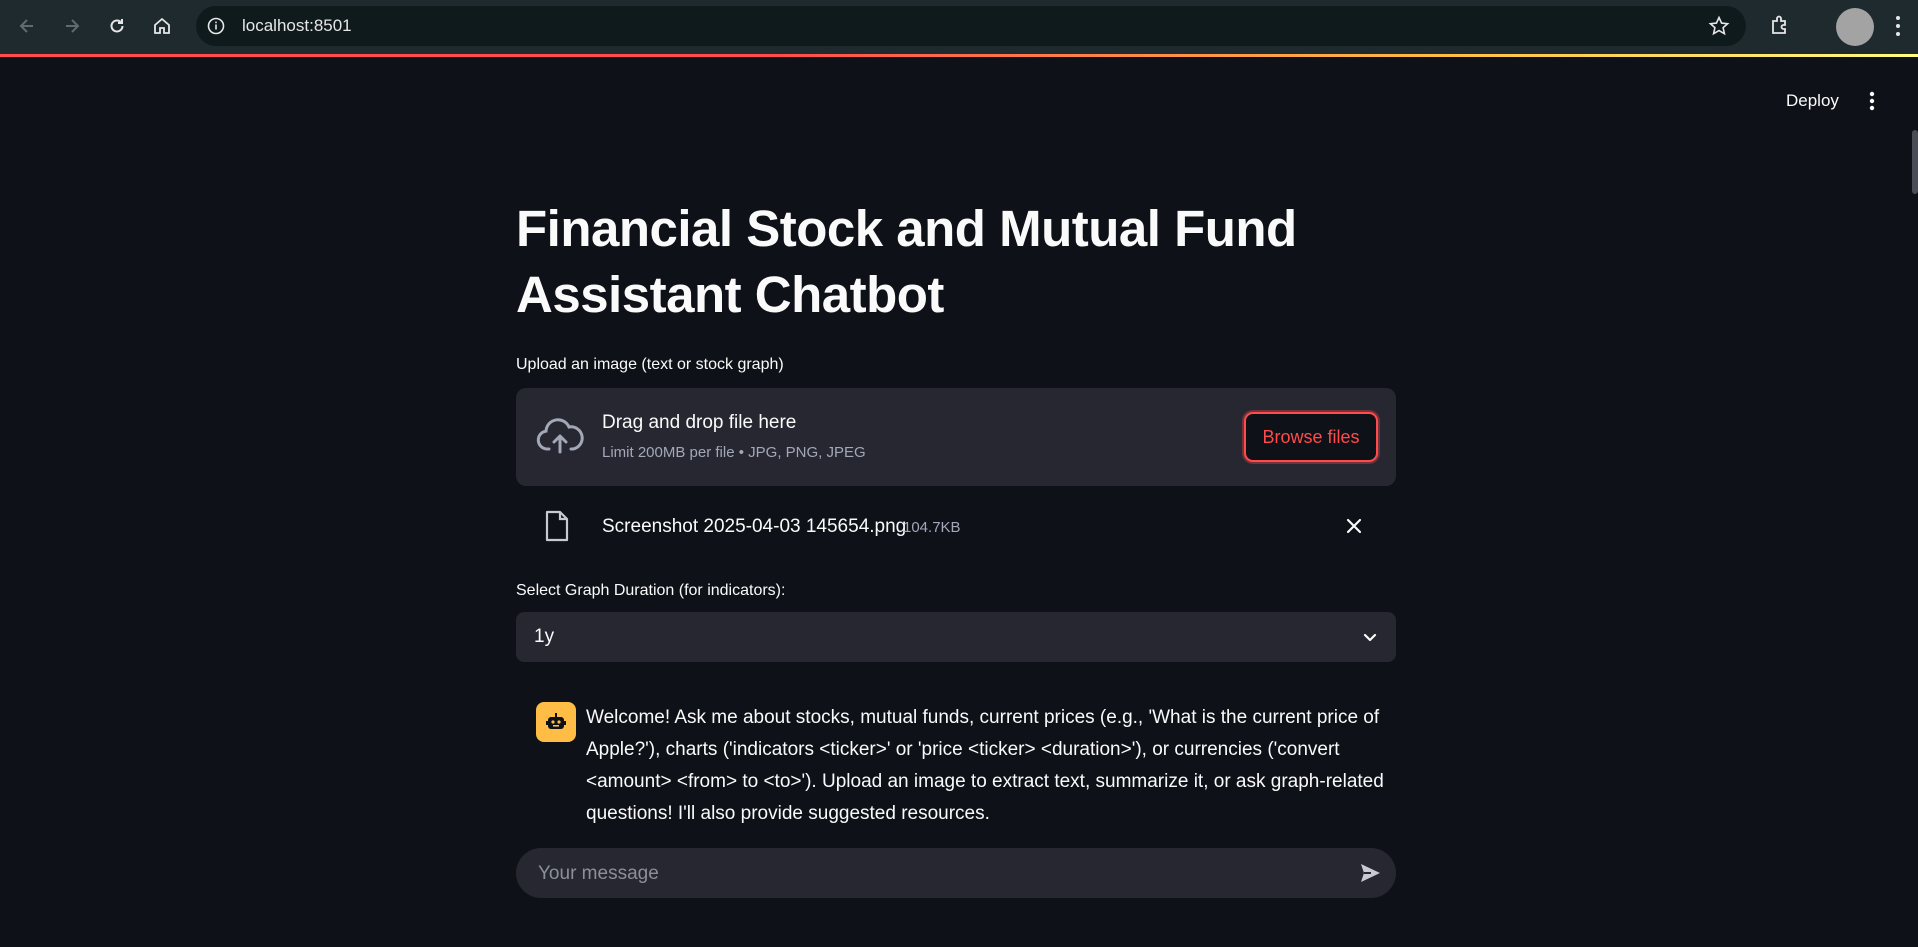 This screenshot has width=1918, height=947. What do you see at coordinates (1719, 28) in the screenshot?
I see `bookmark-star-icon` at bounding box center [1719, 28].